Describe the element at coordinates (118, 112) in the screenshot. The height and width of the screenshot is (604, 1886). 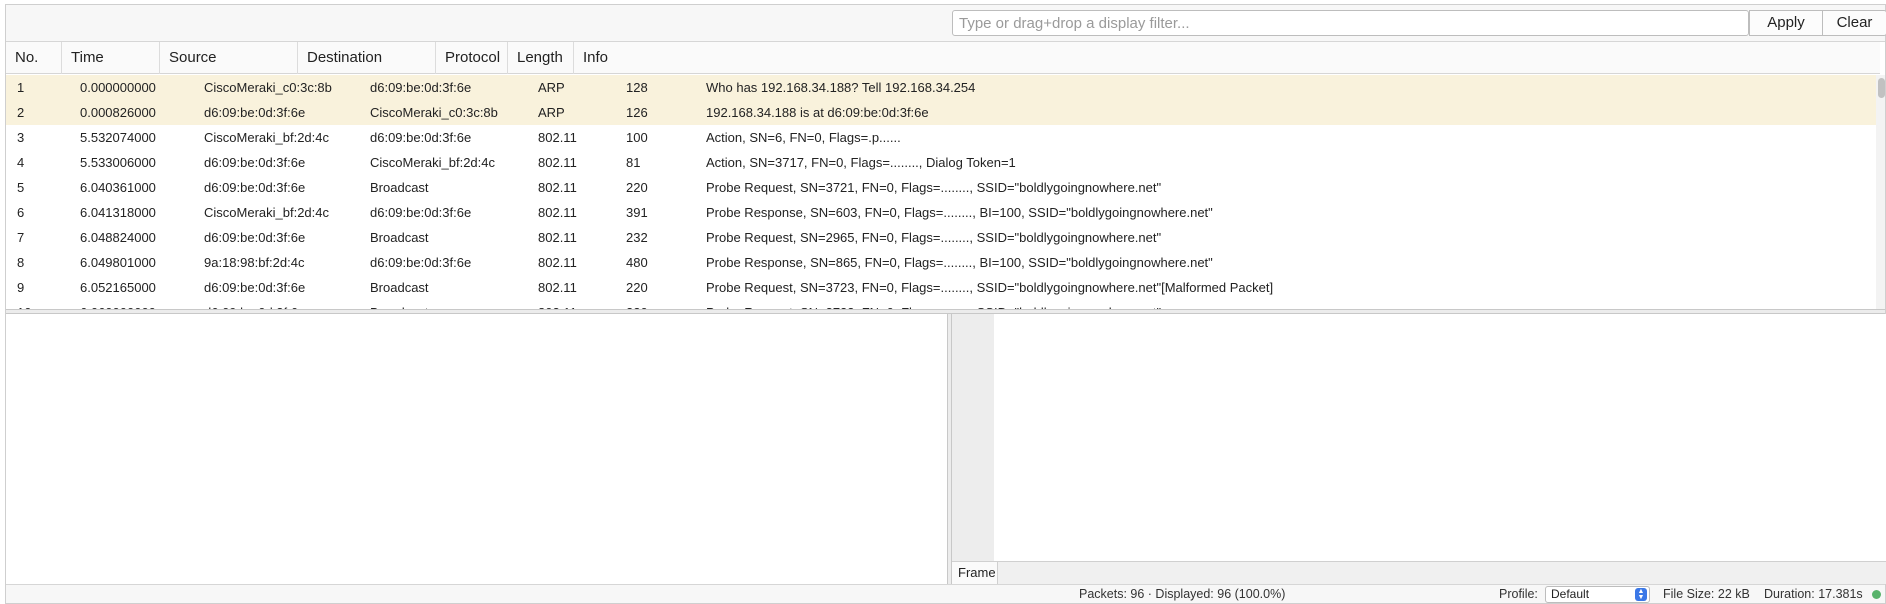
I see `cell-time: 0.000826000` at that location.